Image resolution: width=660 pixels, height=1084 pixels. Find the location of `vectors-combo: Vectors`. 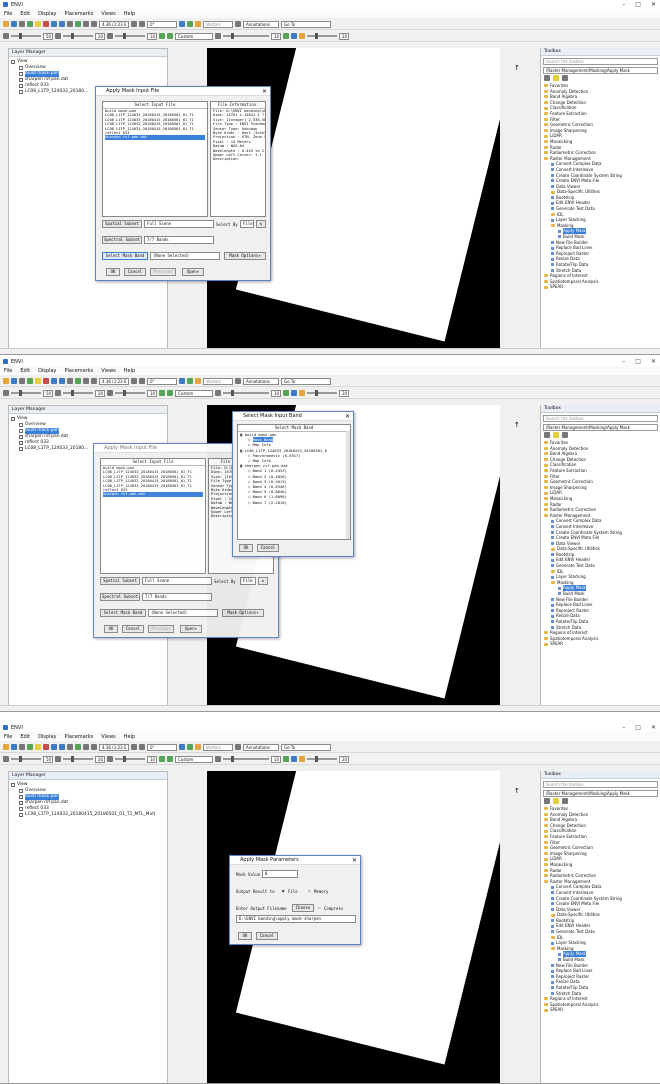

vectors-combo: Vectors is located at coordinates (218, 747).